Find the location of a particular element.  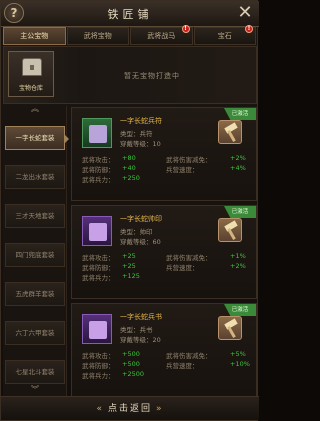

back-label: 点击返回 is located at coordinates (129, 409).